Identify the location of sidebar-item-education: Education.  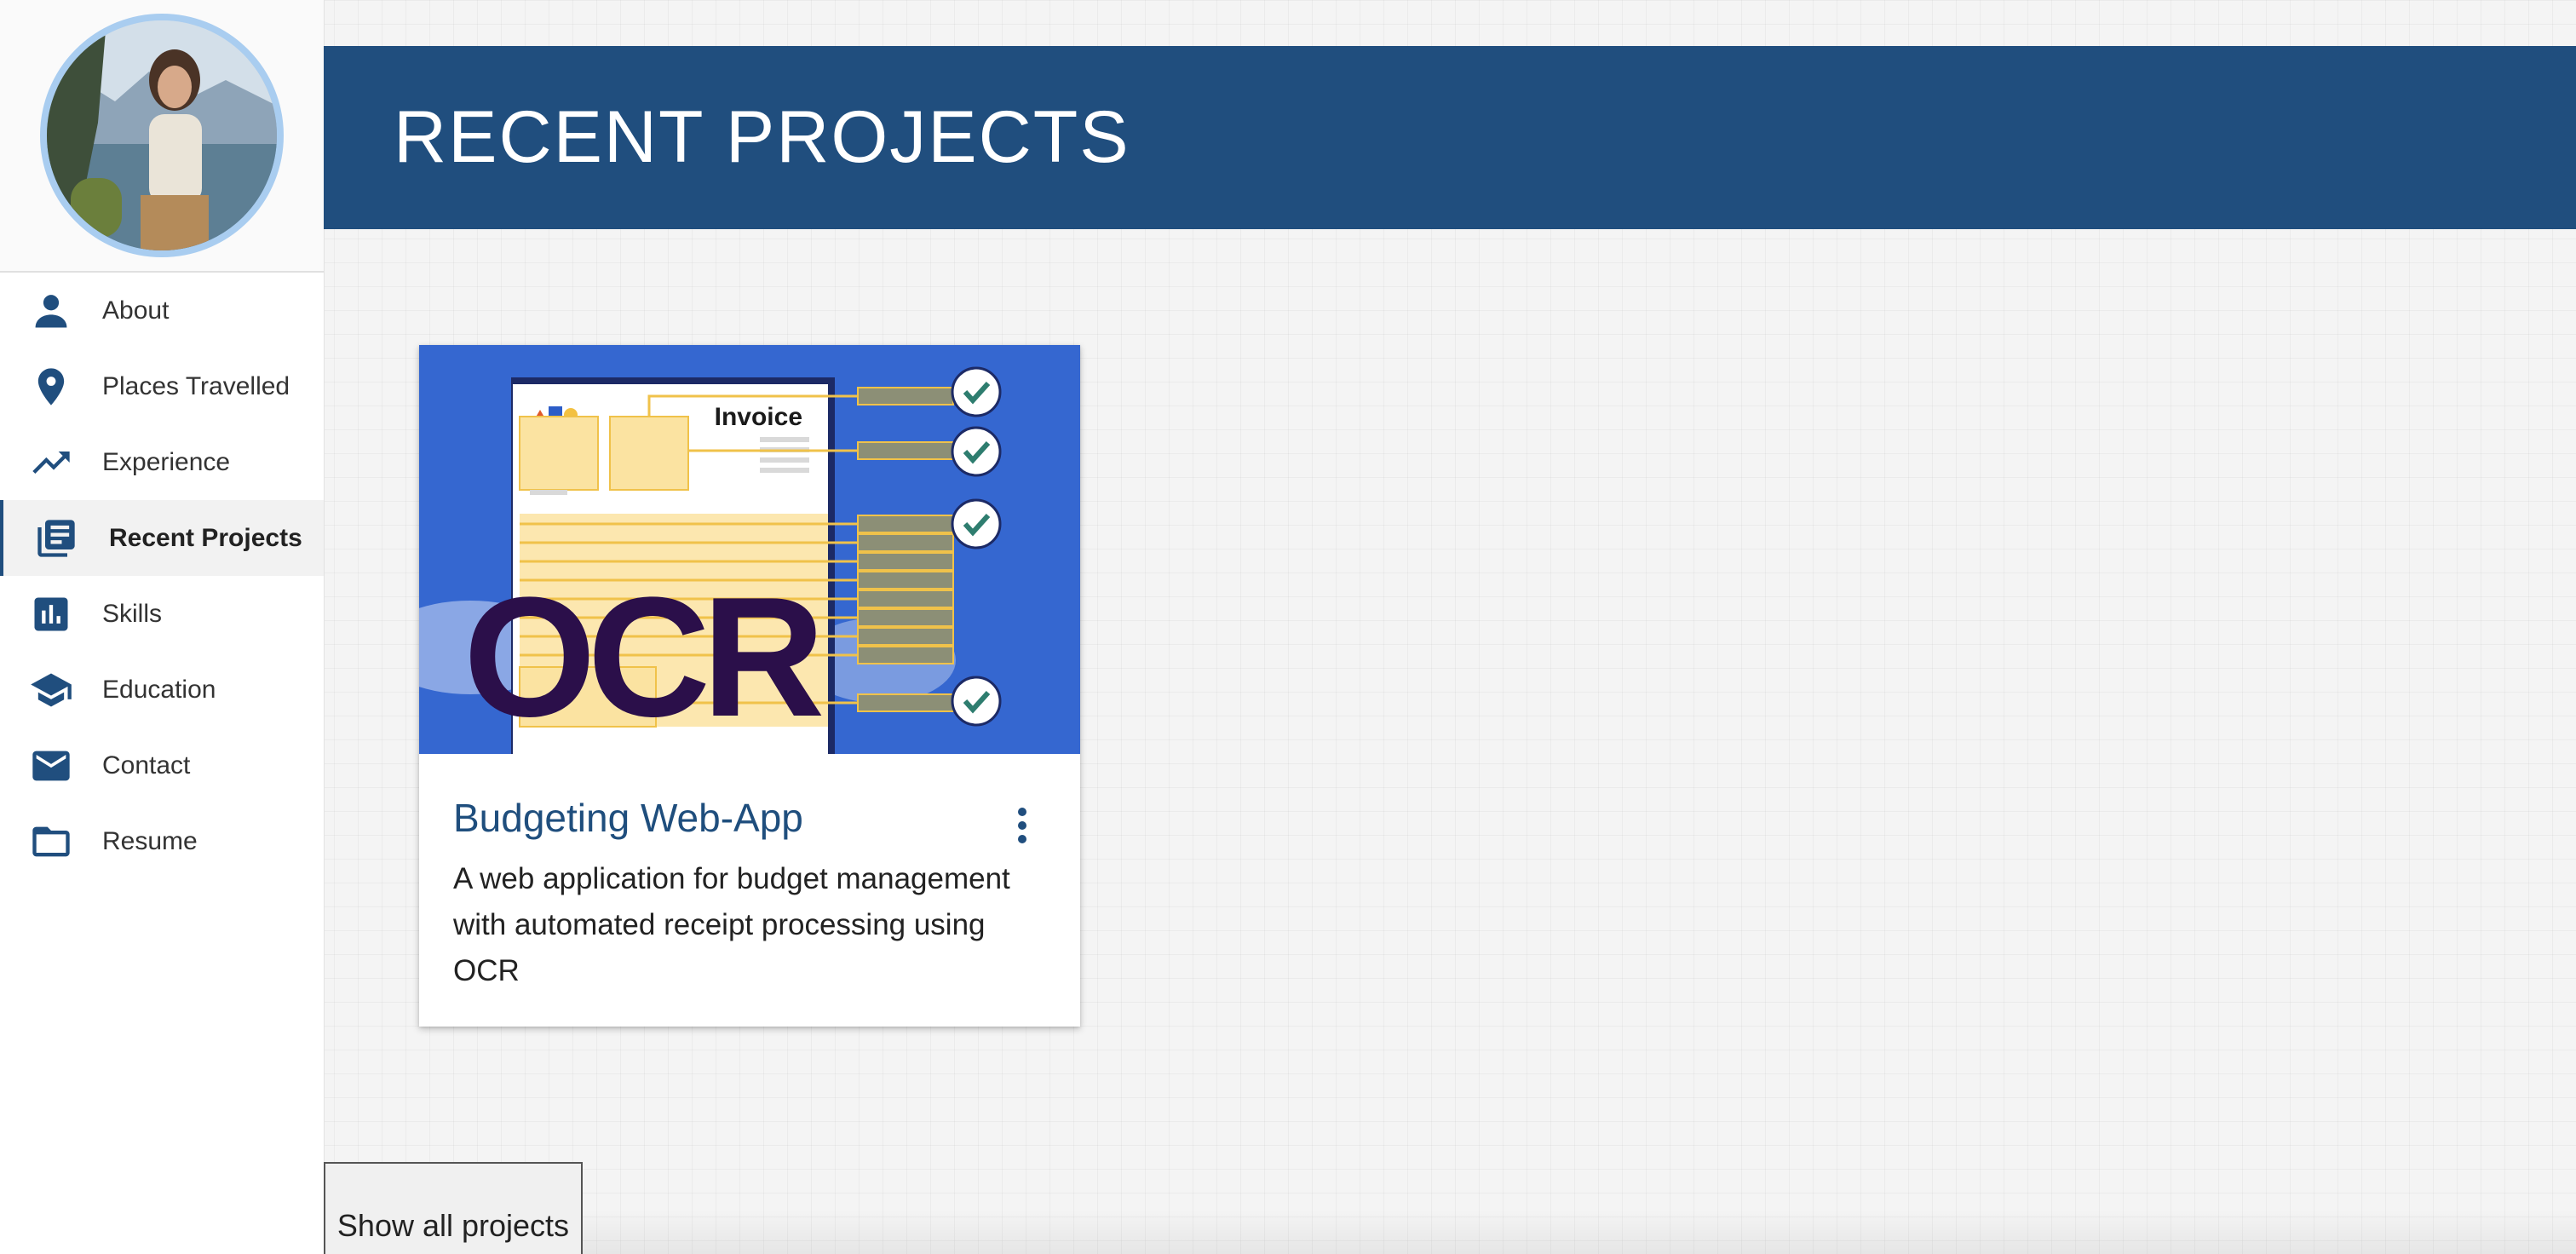
(162, 690).